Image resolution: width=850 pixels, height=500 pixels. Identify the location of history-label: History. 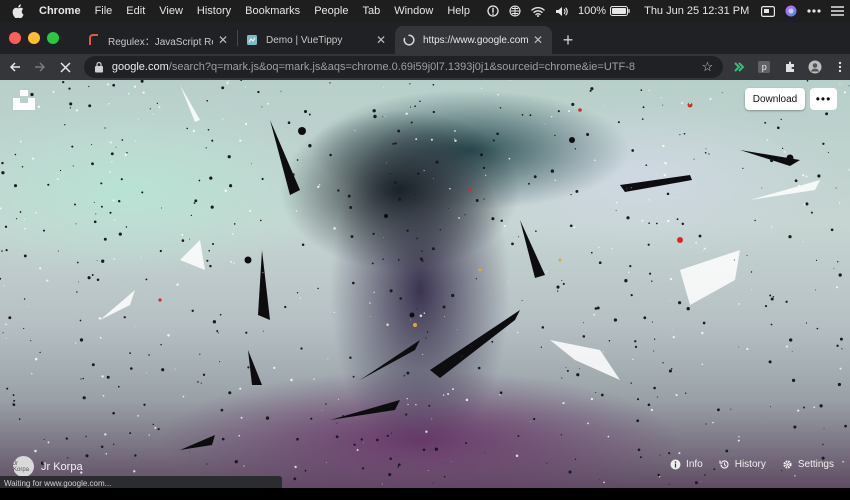
(750, 464).